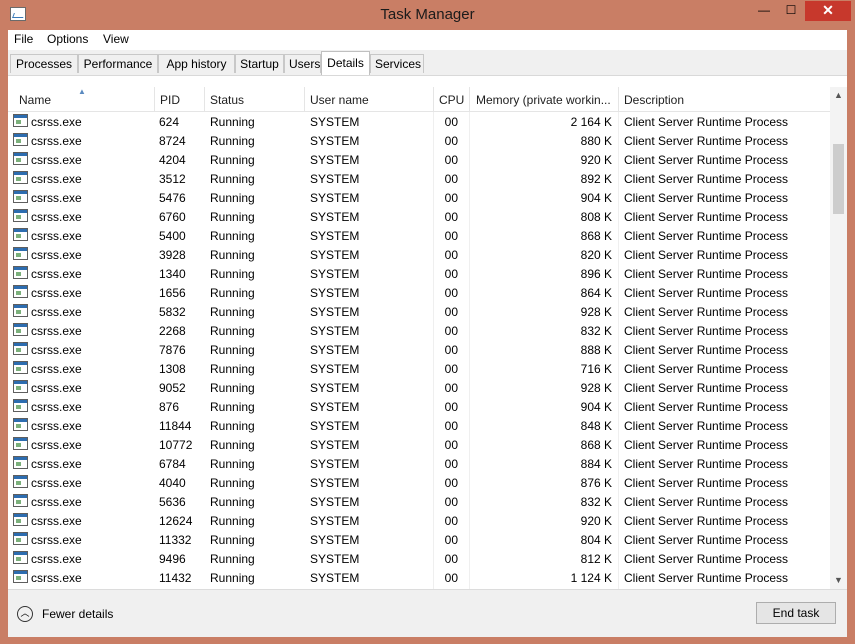 The image size is (855, 644). What do you see at coordinates (84, 100) in the screenshot?
I see `column-header-name: Name` at bounding box center [84, 100].